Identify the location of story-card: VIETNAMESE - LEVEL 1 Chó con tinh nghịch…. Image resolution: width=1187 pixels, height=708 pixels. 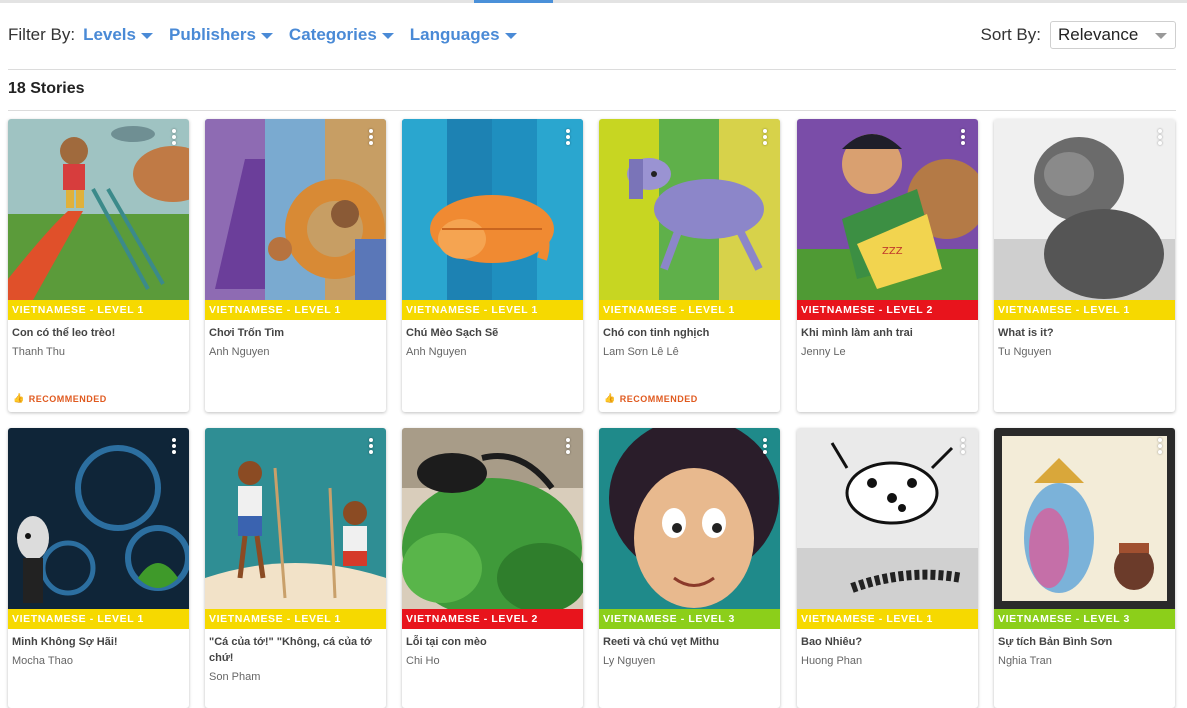
(689, 265).